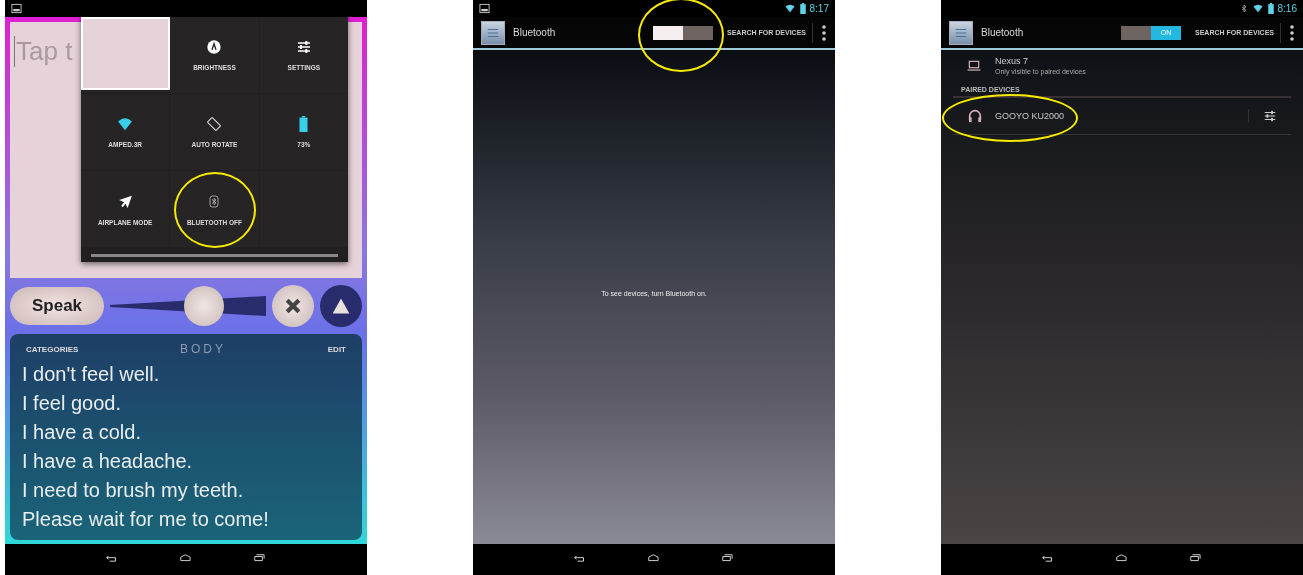 Image resolution: width=1303 pixels, height=575 pixels. What do you see at coordinates (819, 8) in the screenshot?
I see `clock-time: 8:17` at bounding box center [819, 8].